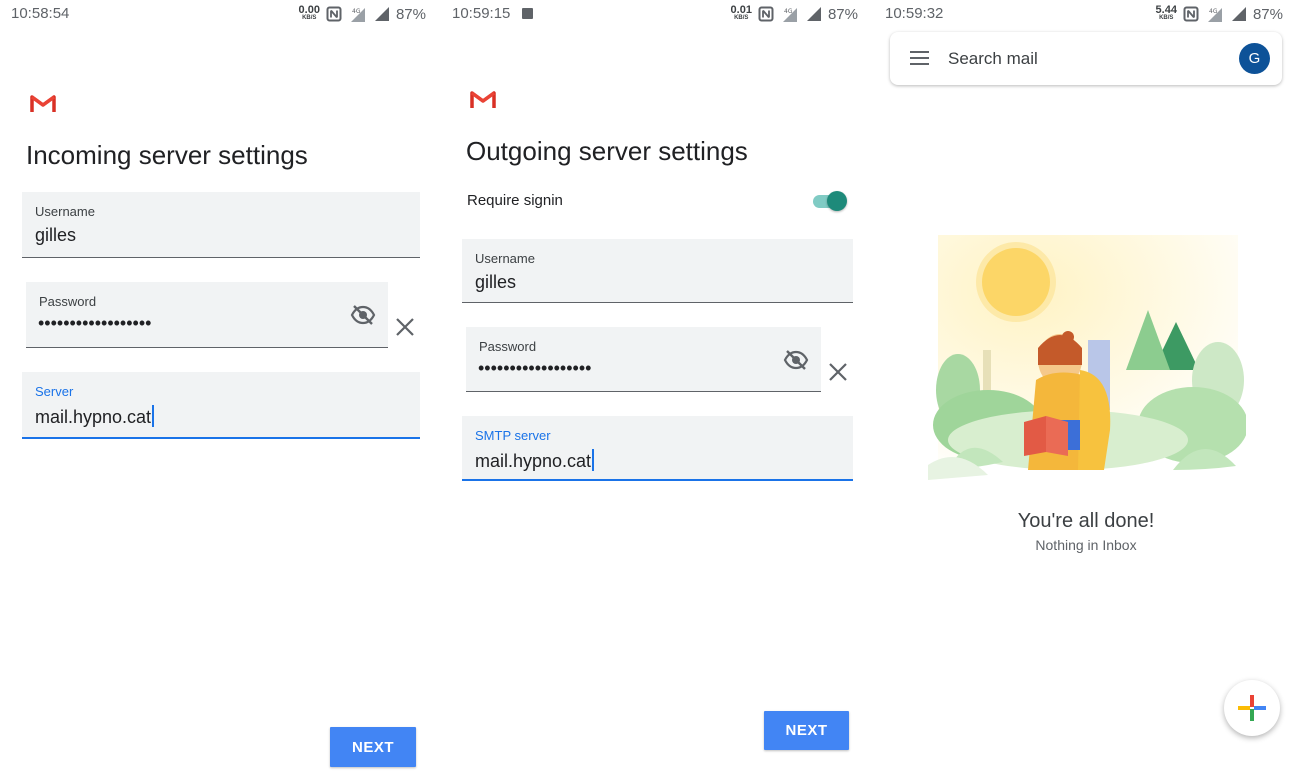 This screenshot has width=1298, height=784. I want to click on empty-inbox-illustration, so click(1087, 357).